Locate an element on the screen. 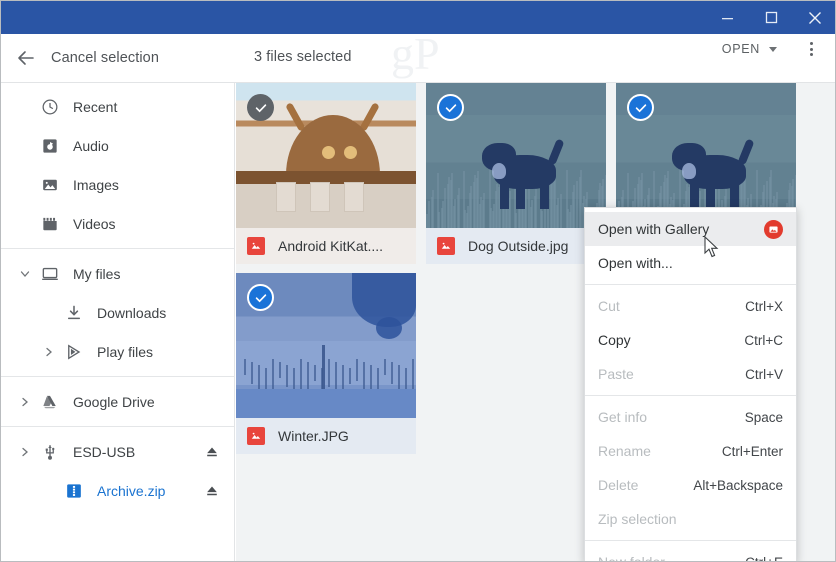  play-store-icon is located at coordinates (74, 352).